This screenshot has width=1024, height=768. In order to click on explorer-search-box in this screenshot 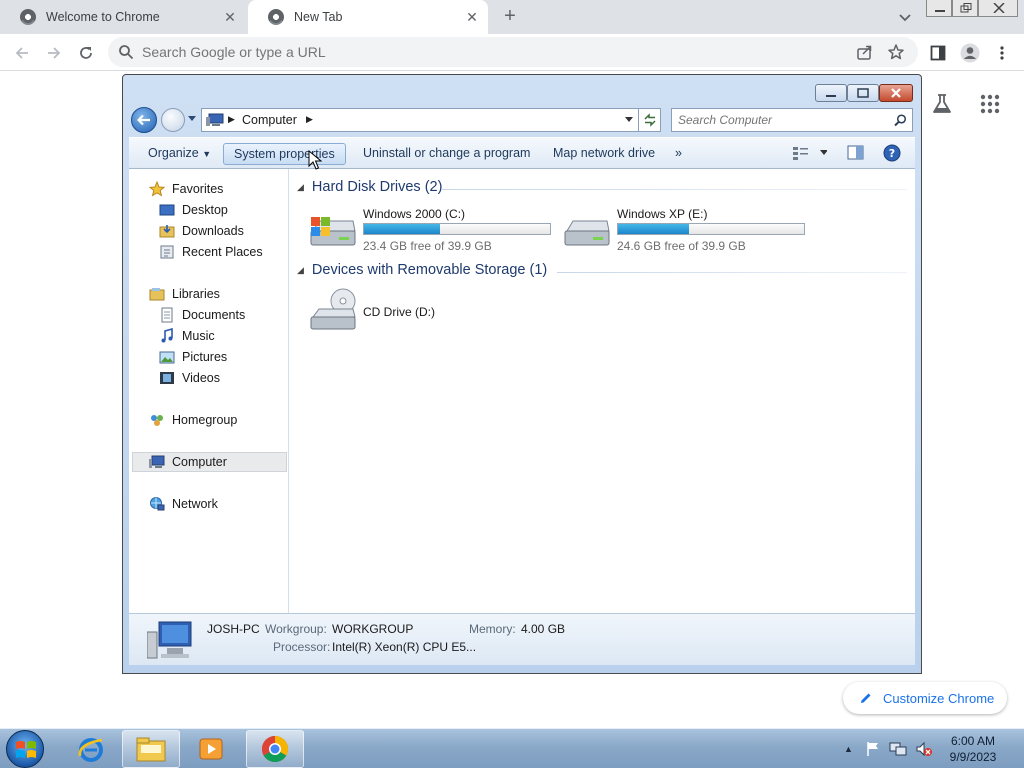, I will do `click(792, 120)`.